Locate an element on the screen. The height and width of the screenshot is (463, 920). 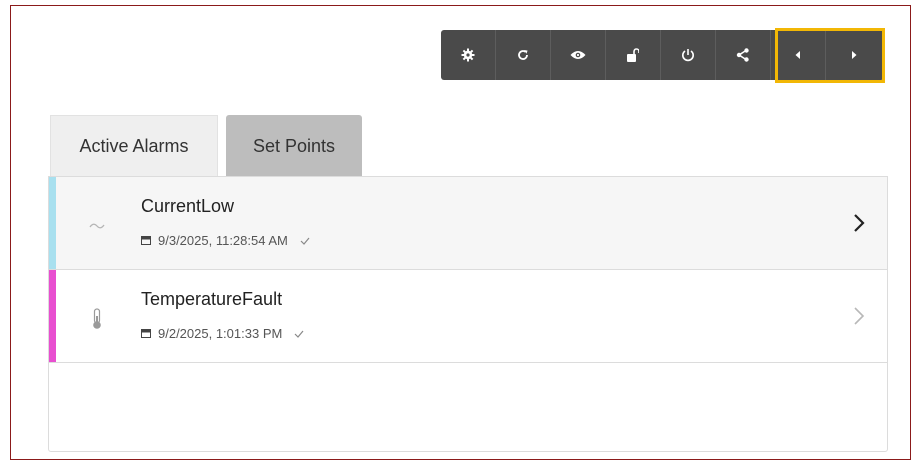
tab-active-alarms: Active Alarms is located at coordinates (134, 146).